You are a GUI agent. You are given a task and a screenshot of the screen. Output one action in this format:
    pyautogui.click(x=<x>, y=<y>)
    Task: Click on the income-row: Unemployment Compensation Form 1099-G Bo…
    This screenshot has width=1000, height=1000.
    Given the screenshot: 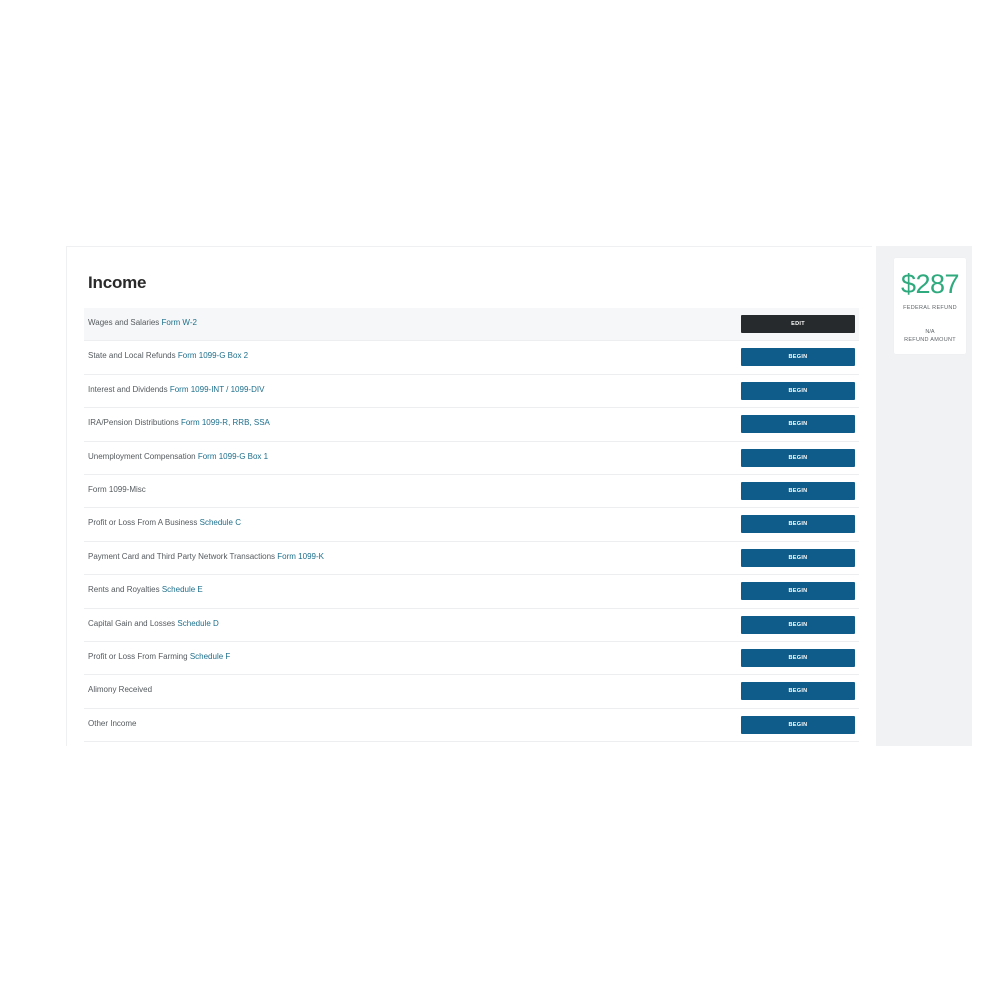 What is the action you would take?
    pyautogui.click(x=471, y=458)
    